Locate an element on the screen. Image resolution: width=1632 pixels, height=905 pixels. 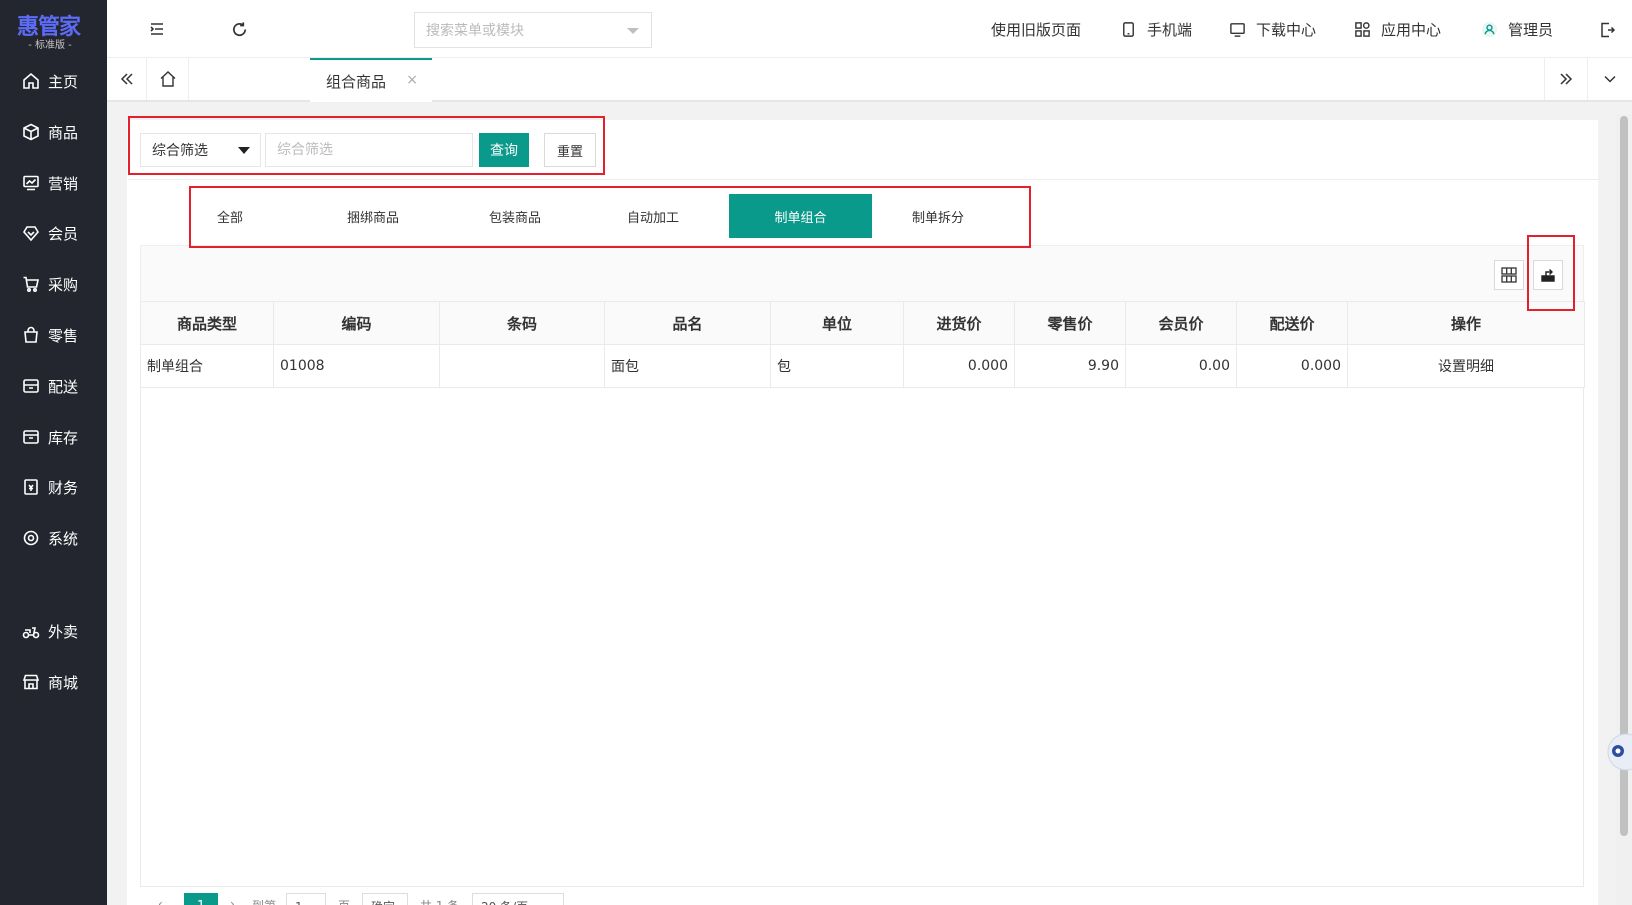
columns-grid-icon is located at coordinates (1509, 275).